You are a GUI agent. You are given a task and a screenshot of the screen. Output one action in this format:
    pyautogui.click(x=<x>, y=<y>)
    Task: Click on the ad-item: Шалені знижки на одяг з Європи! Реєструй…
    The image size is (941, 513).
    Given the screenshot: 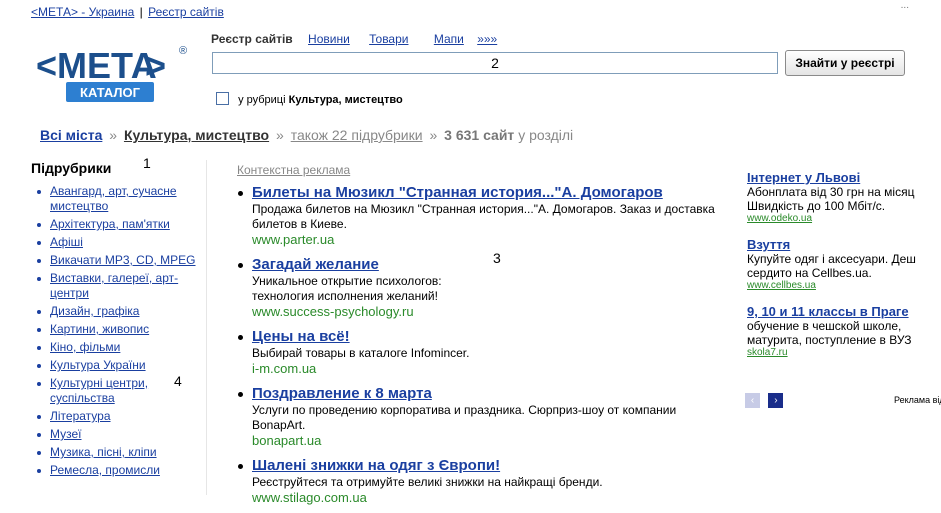 What is the action you would take?
    pyautogui.click(x=477, y=481)
    